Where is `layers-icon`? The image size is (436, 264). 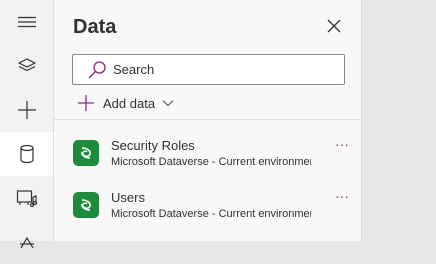 layers-icon is located at coordinates (26, 65).